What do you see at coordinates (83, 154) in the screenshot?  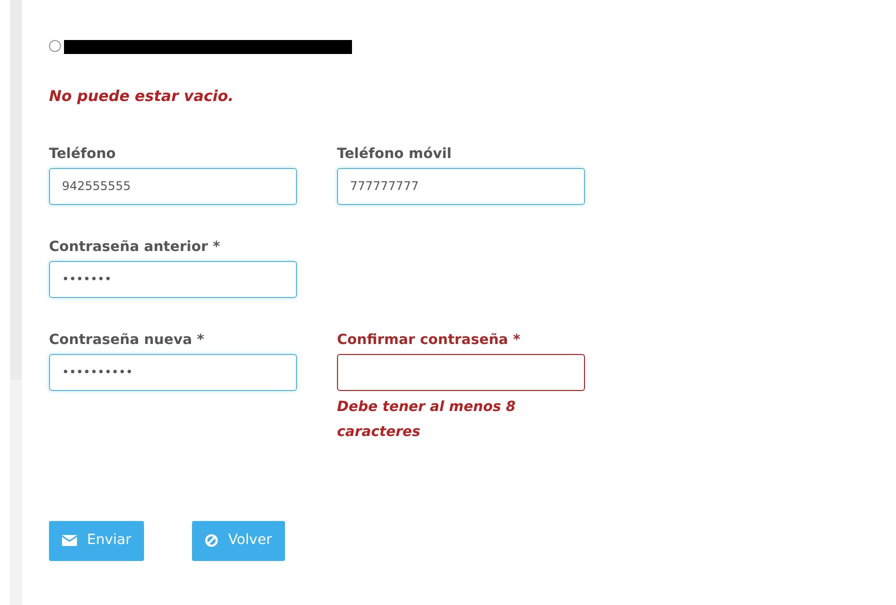 I see `field-label: Teléfono` at bounding box center [83, 154].